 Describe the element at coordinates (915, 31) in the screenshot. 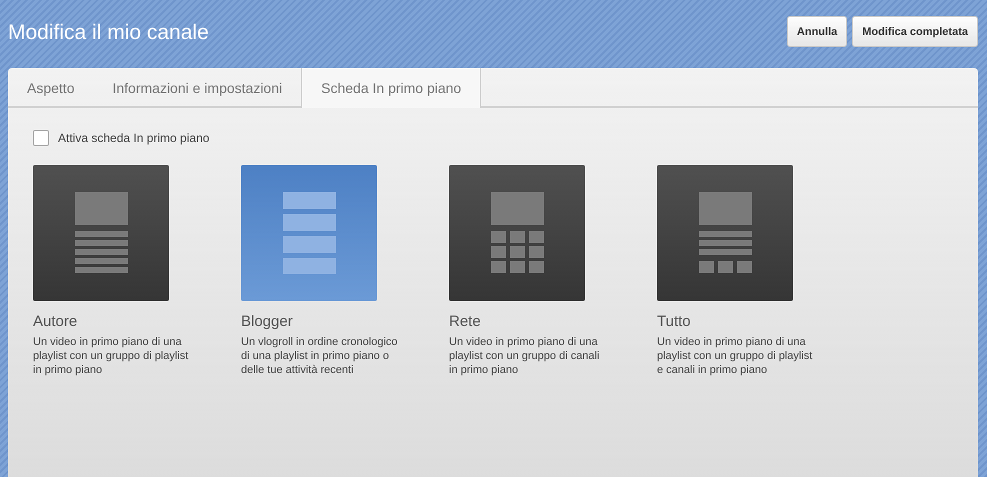

I see `done-button: Modifica completata` at that location.